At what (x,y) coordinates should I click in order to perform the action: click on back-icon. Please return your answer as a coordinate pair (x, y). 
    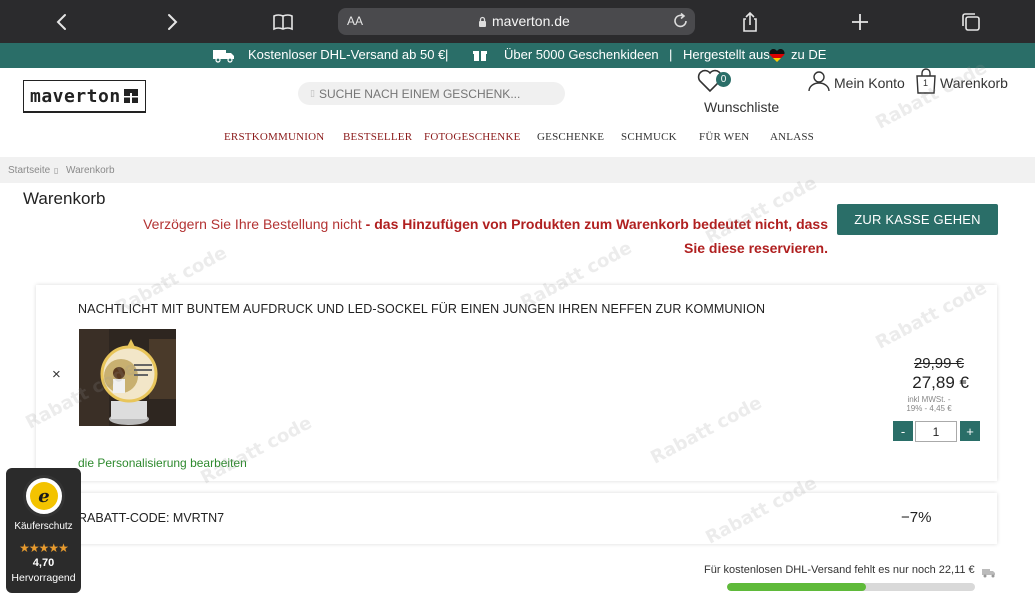
    Looking at the image, I should click on (62, 22).